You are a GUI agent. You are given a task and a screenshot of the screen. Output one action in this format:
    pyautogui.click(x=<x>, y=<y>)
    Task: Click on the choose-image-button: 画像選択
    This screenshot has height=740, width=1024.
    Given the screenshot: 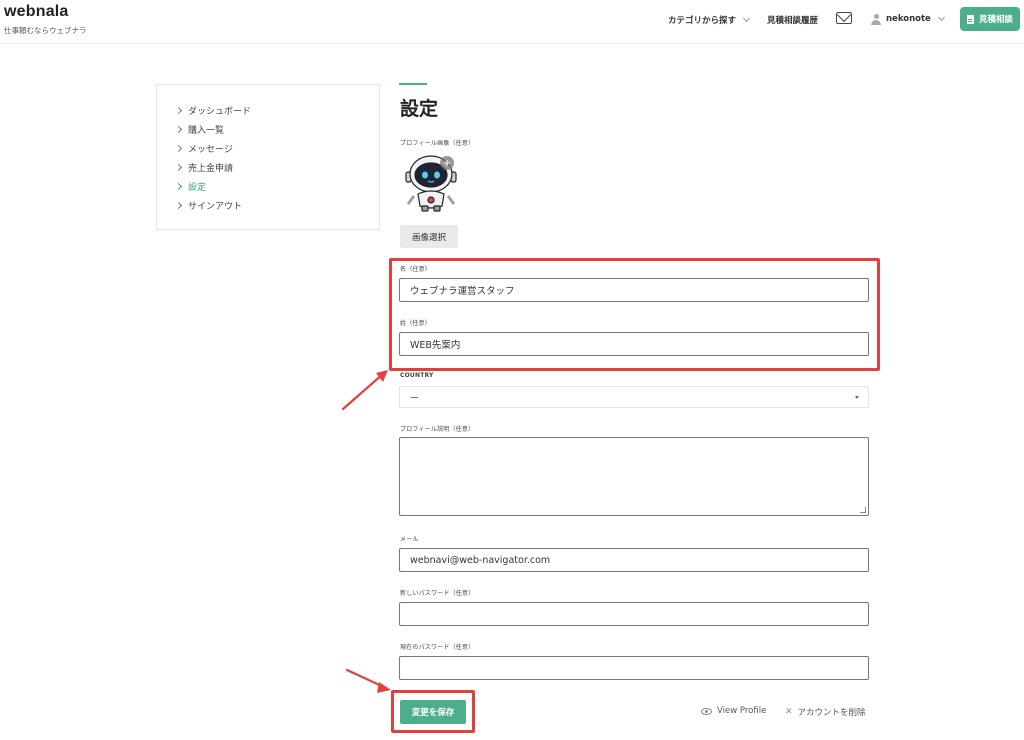 What is the action you would take?
    pyautogui.click(x=429, y=236)
    